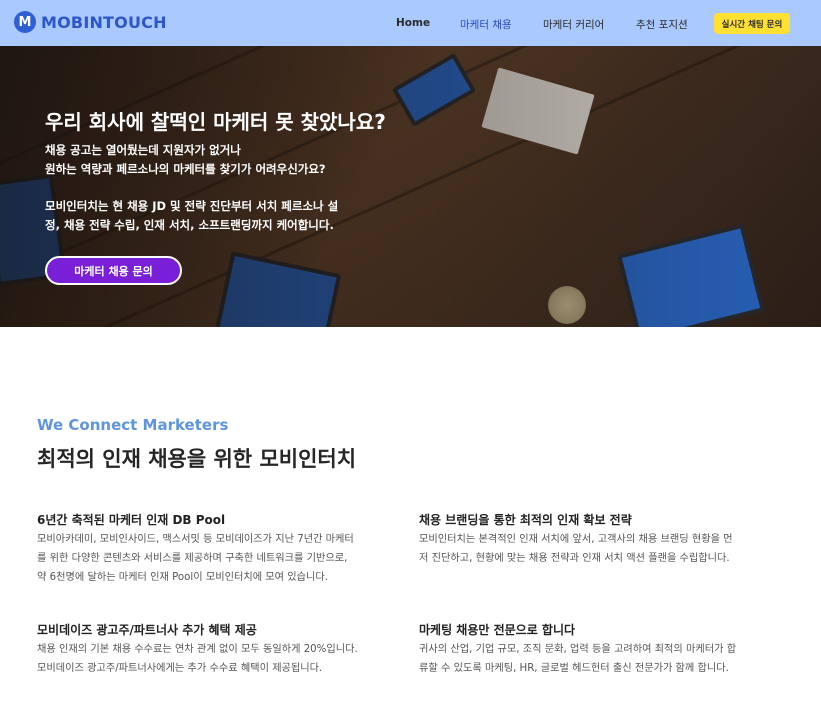 This screenshot has width=821, height=714. Describe the element at coordinates (576, 539) in the screenshot. I see `feature-description-line: 모비인터치는 본격적인 인재 서치에 앞서, 고객사의 채용 브랜딩 현황을 먼` at that location.